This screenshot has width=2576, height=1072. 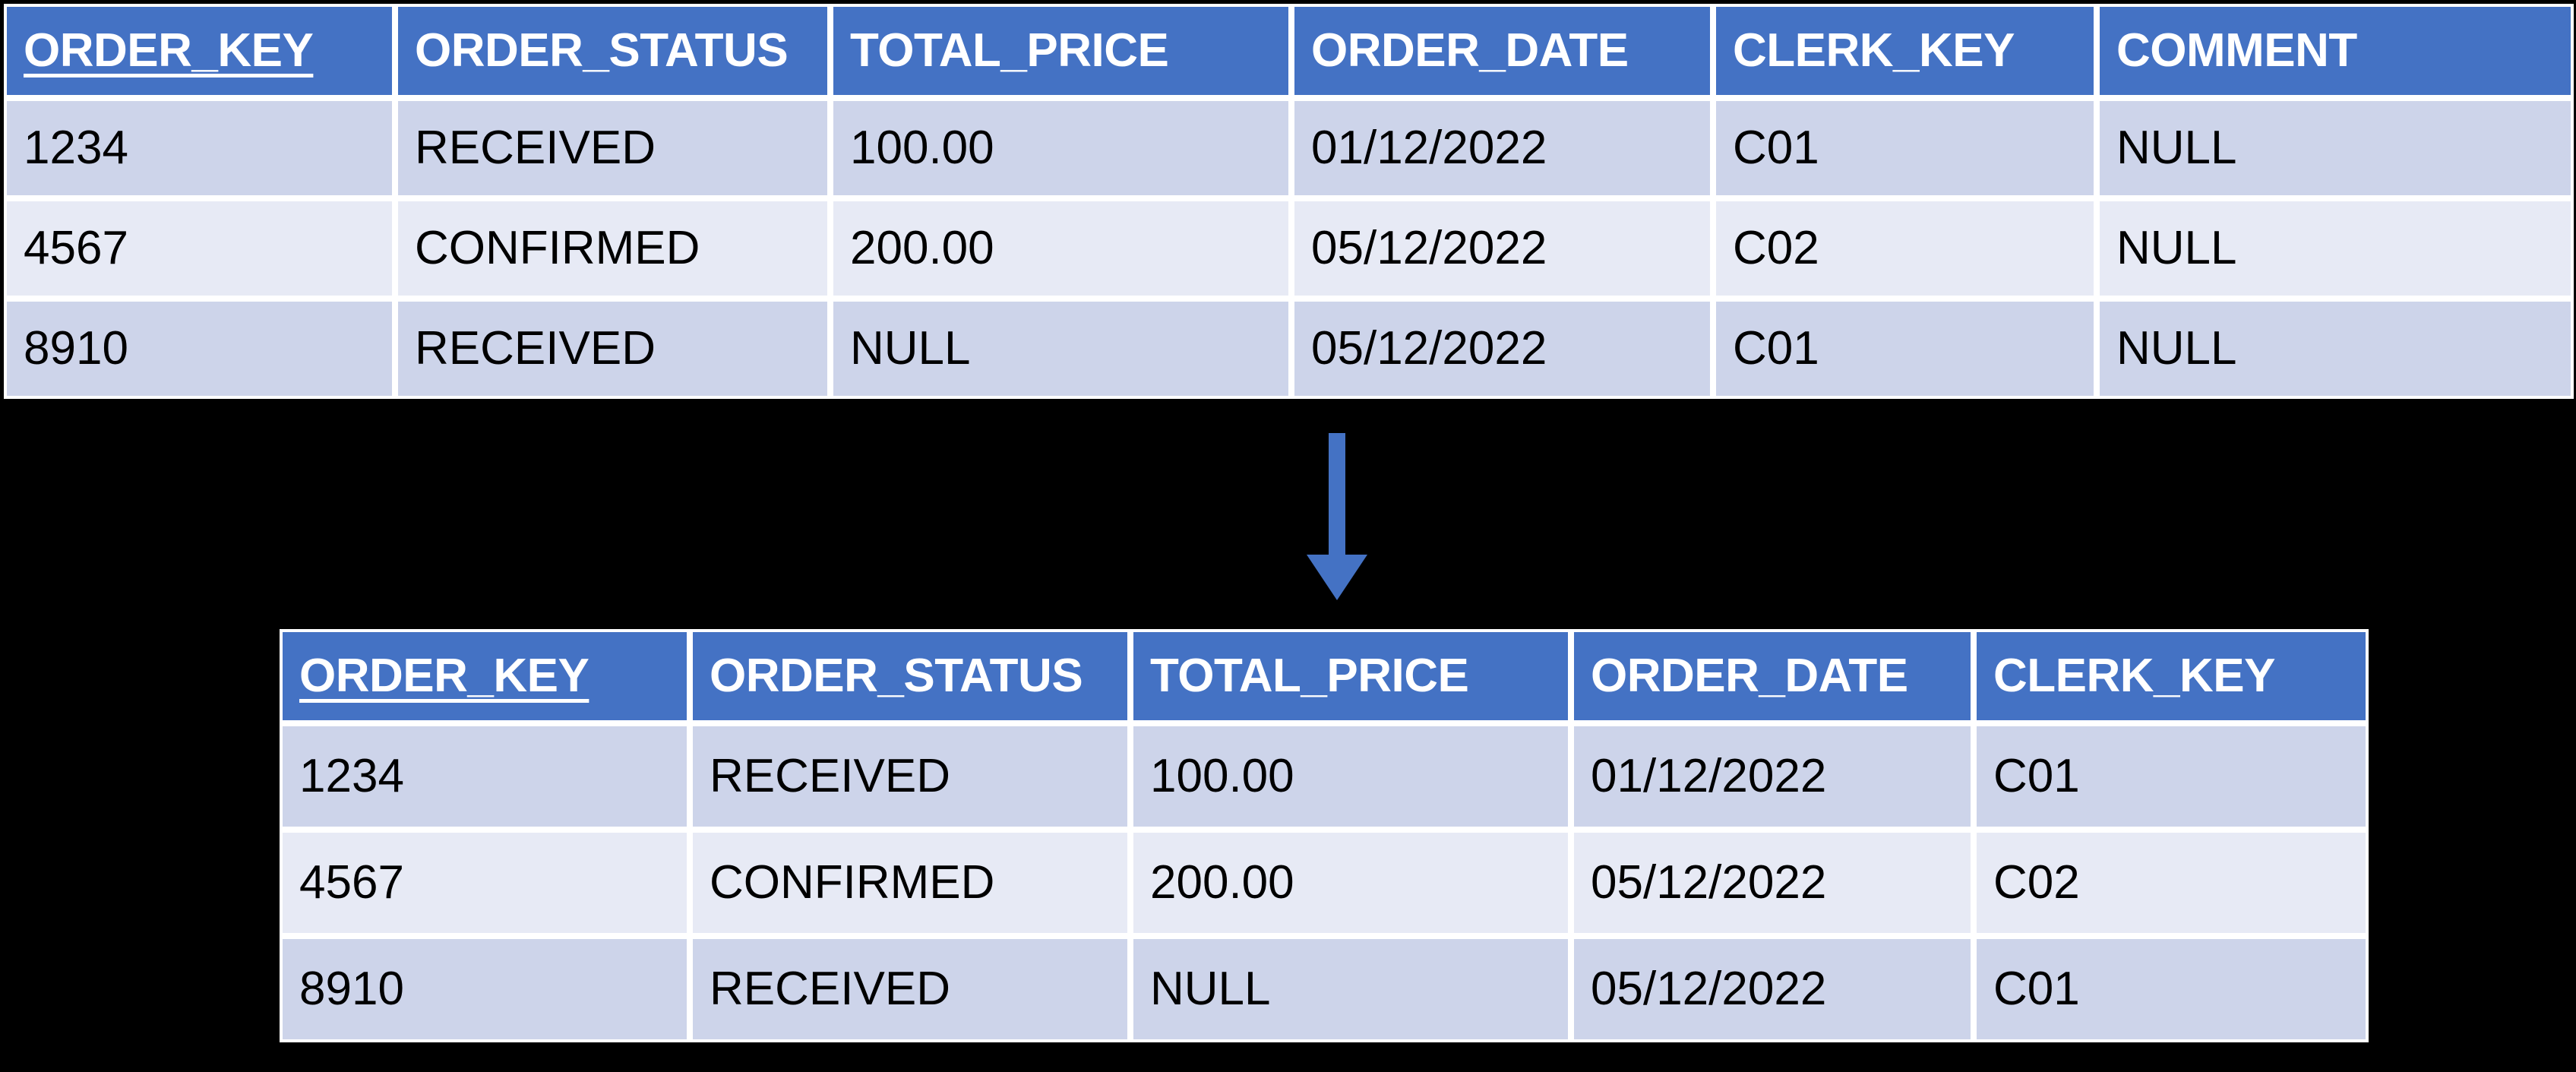 I want to click on table-row: 8910 RECEIVED NULL 05/12/2022 C01 NULL, so click(x=1289, y=349).